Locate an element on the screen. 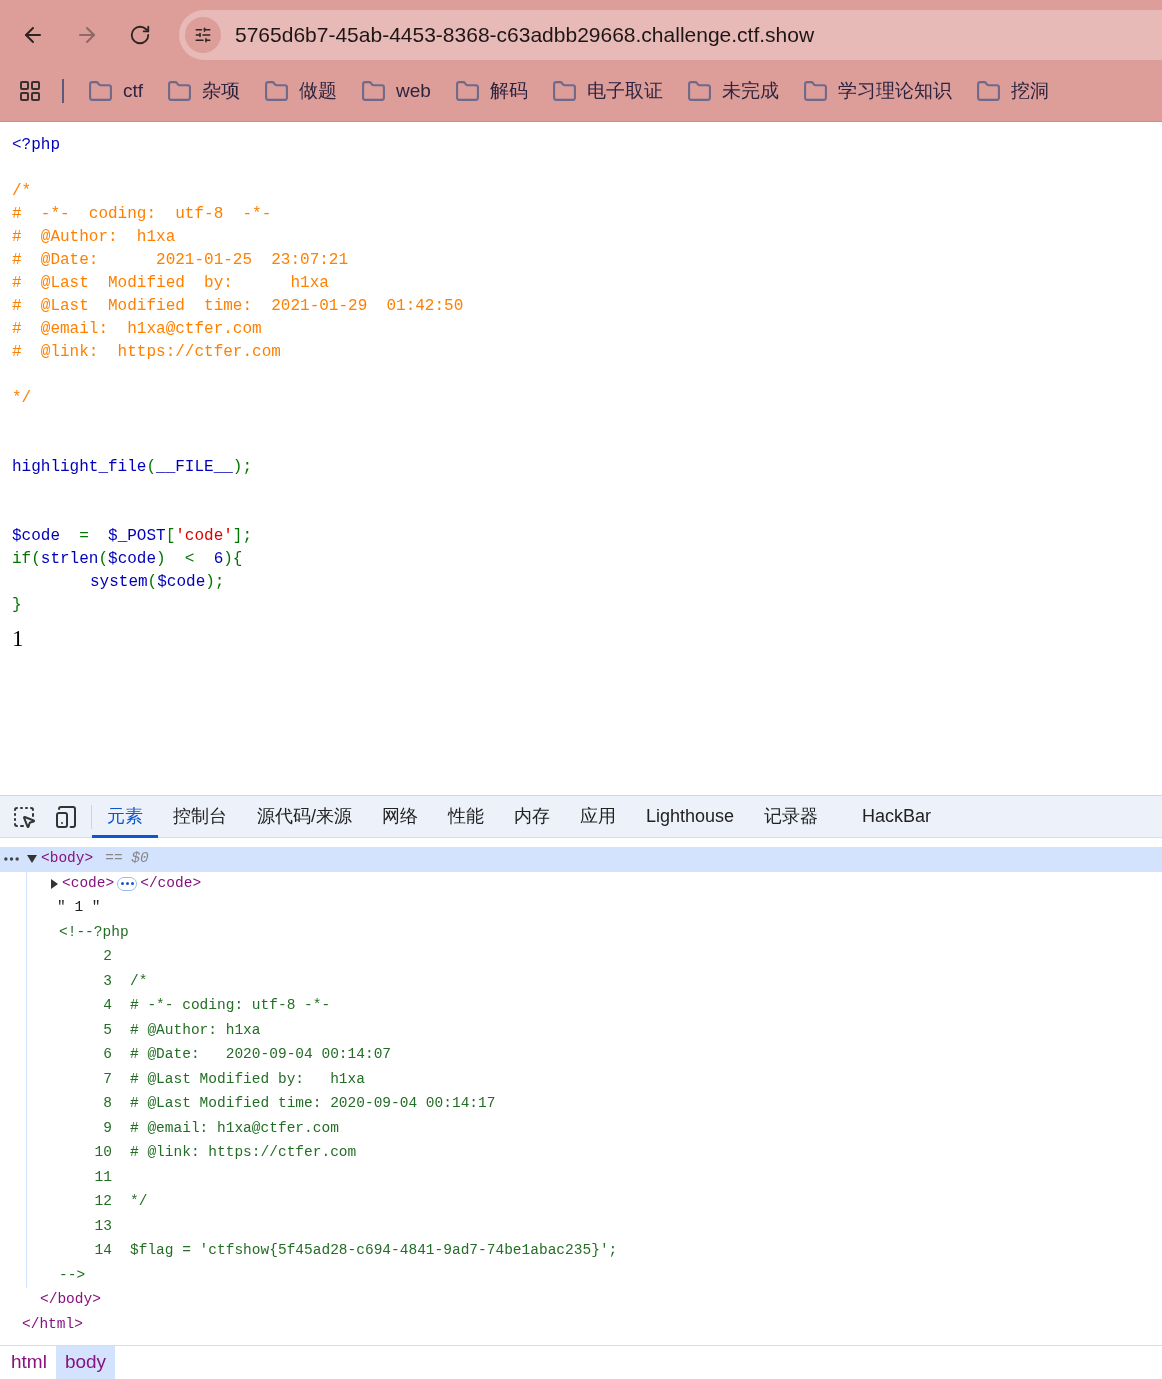 The width and height of the screenshot is (1162, 1379). code-token: = is located at coordinates (84, 536).